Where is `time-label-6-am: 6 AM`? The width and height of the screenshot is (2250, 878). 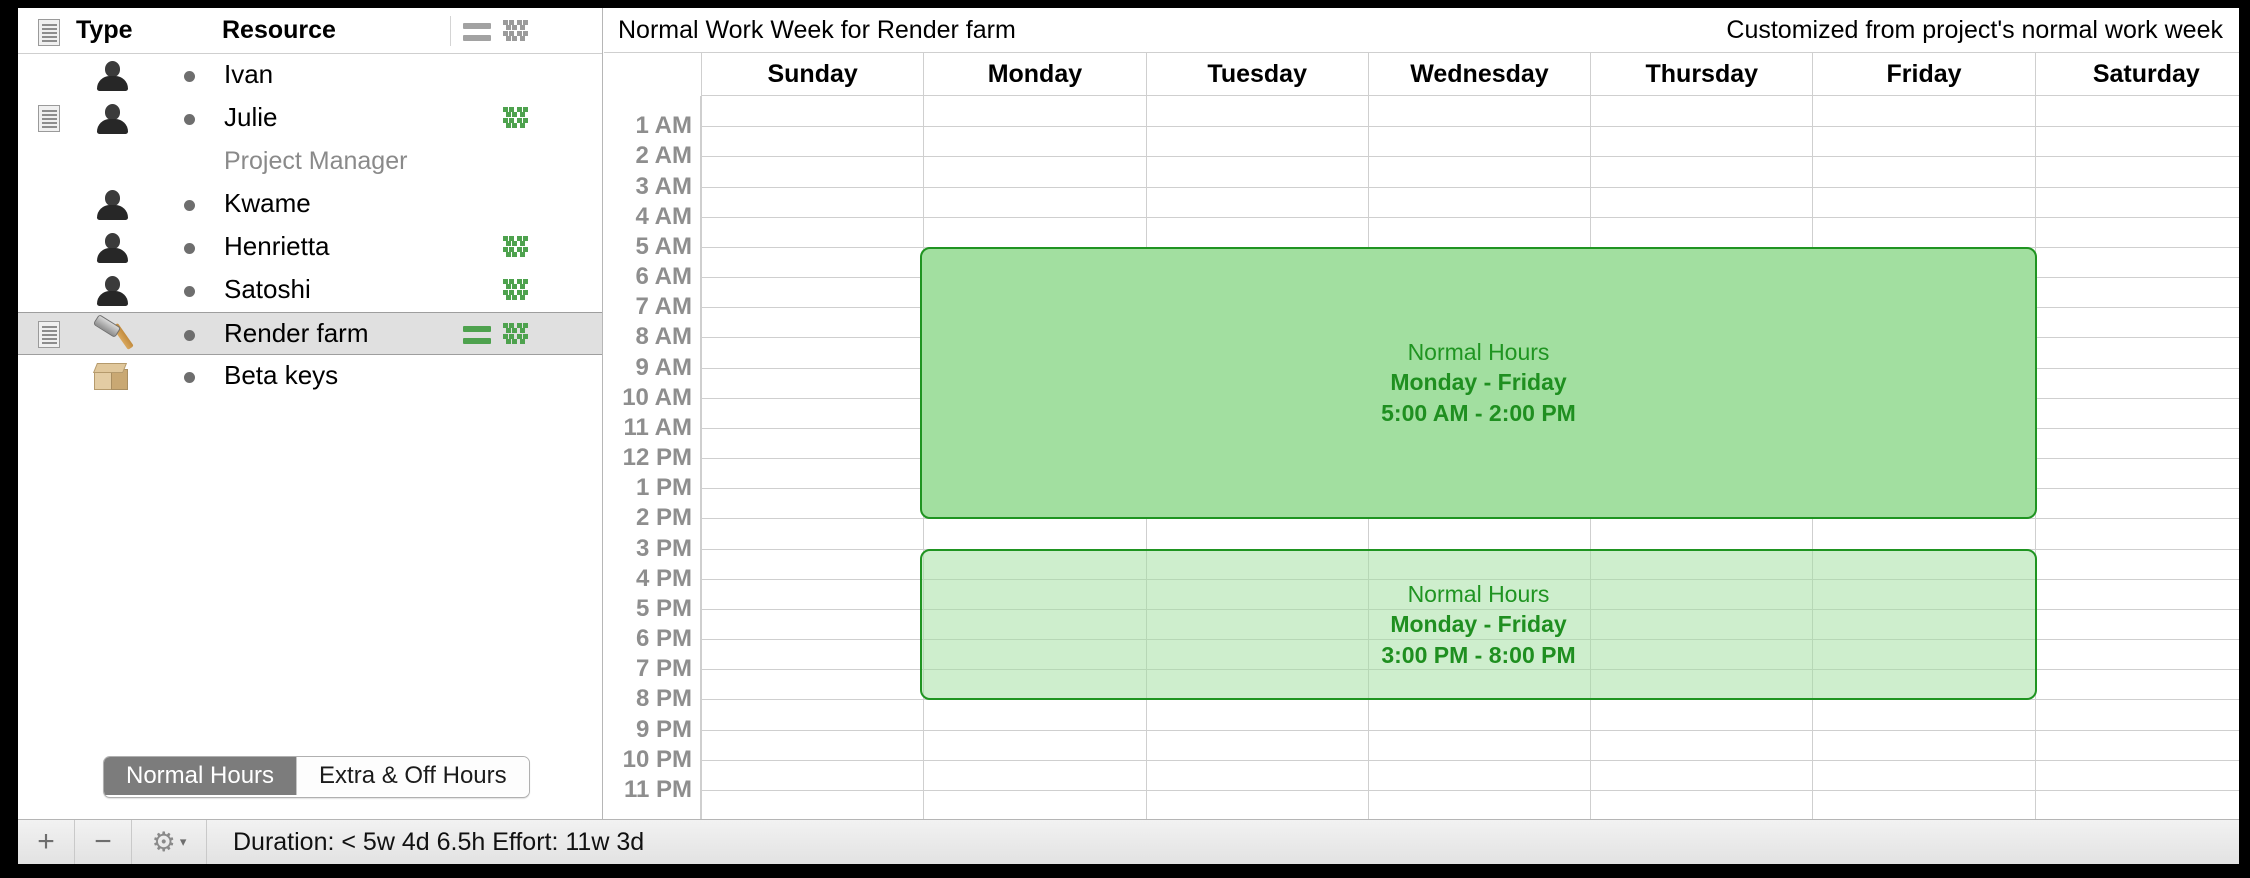
time-label-6-am: 6 AM is located at coordinates (663, 276).